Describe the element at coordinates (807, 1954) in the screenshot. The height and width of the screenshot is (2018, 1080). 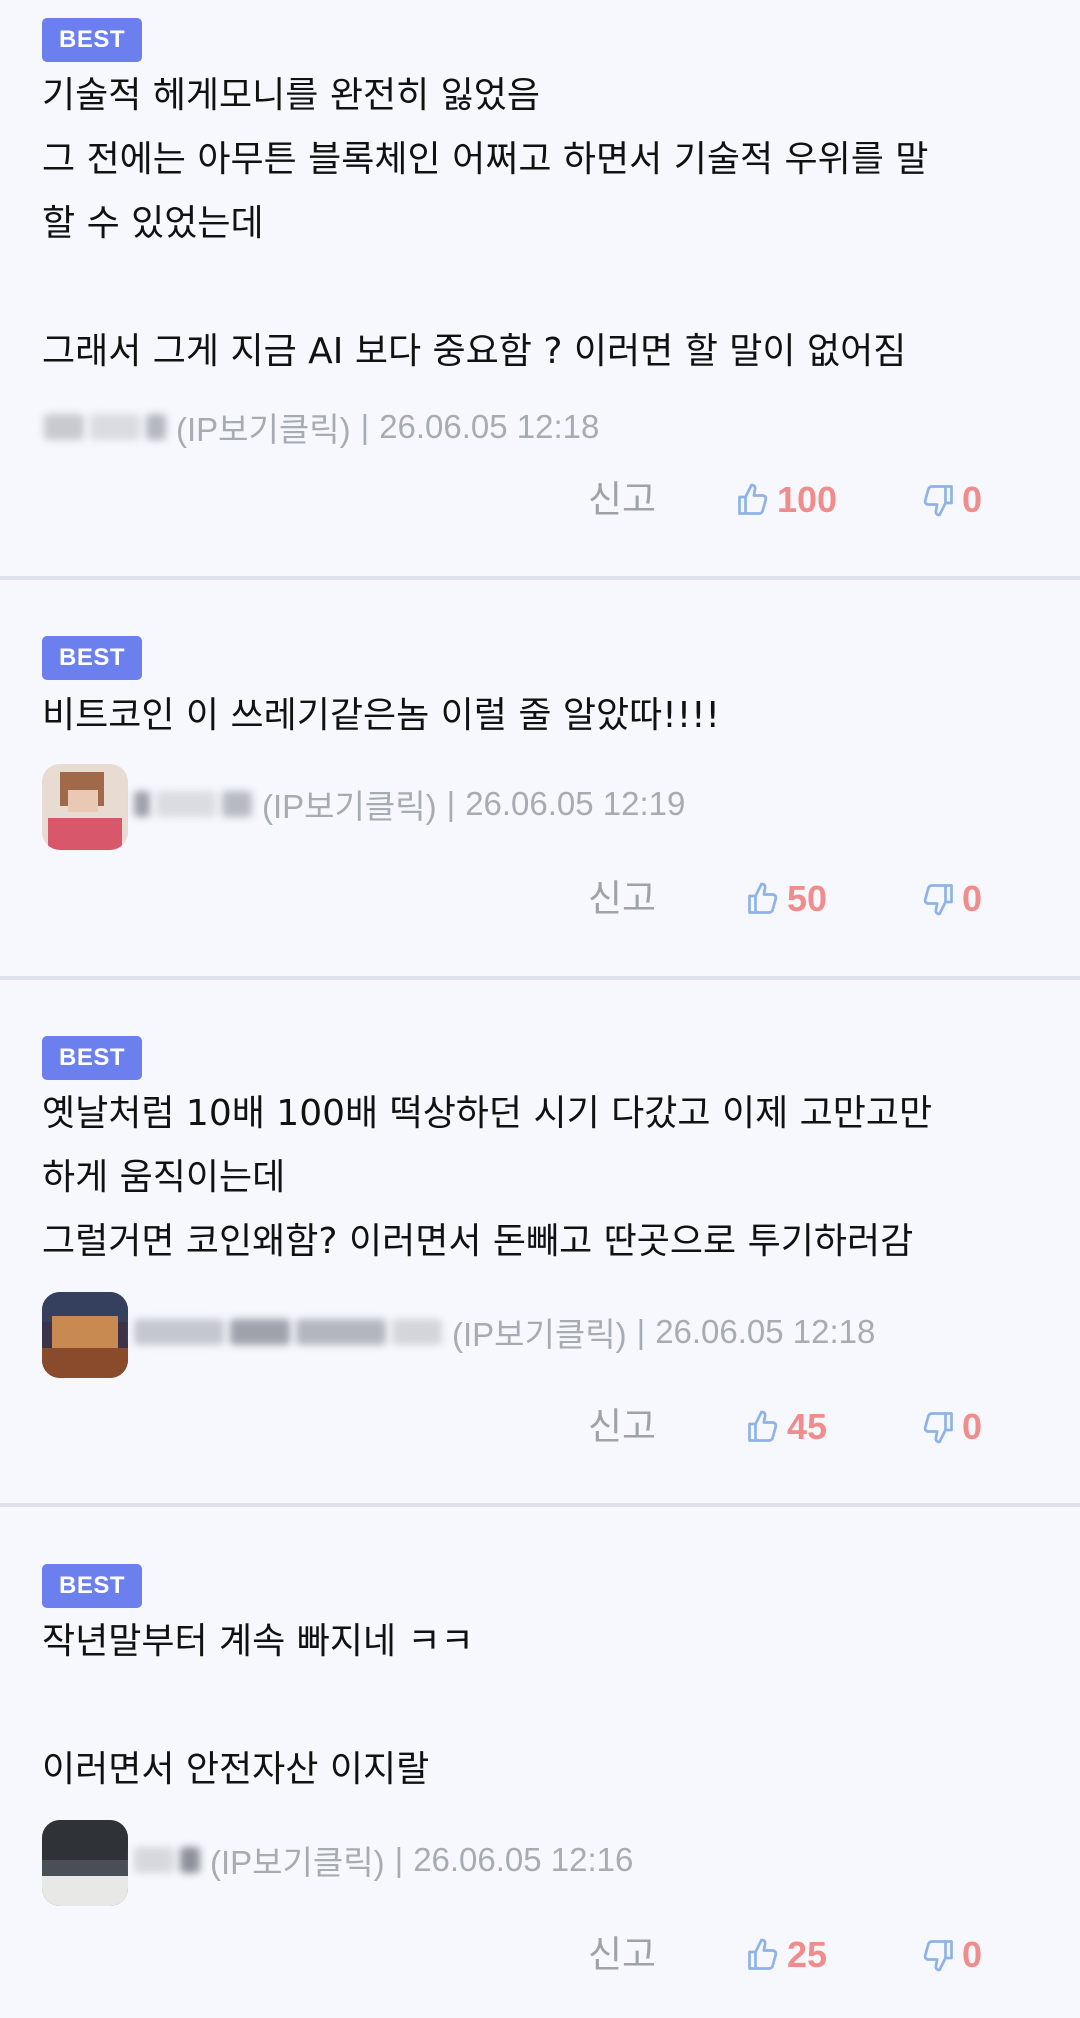
I see `like-count: 25` at that location.